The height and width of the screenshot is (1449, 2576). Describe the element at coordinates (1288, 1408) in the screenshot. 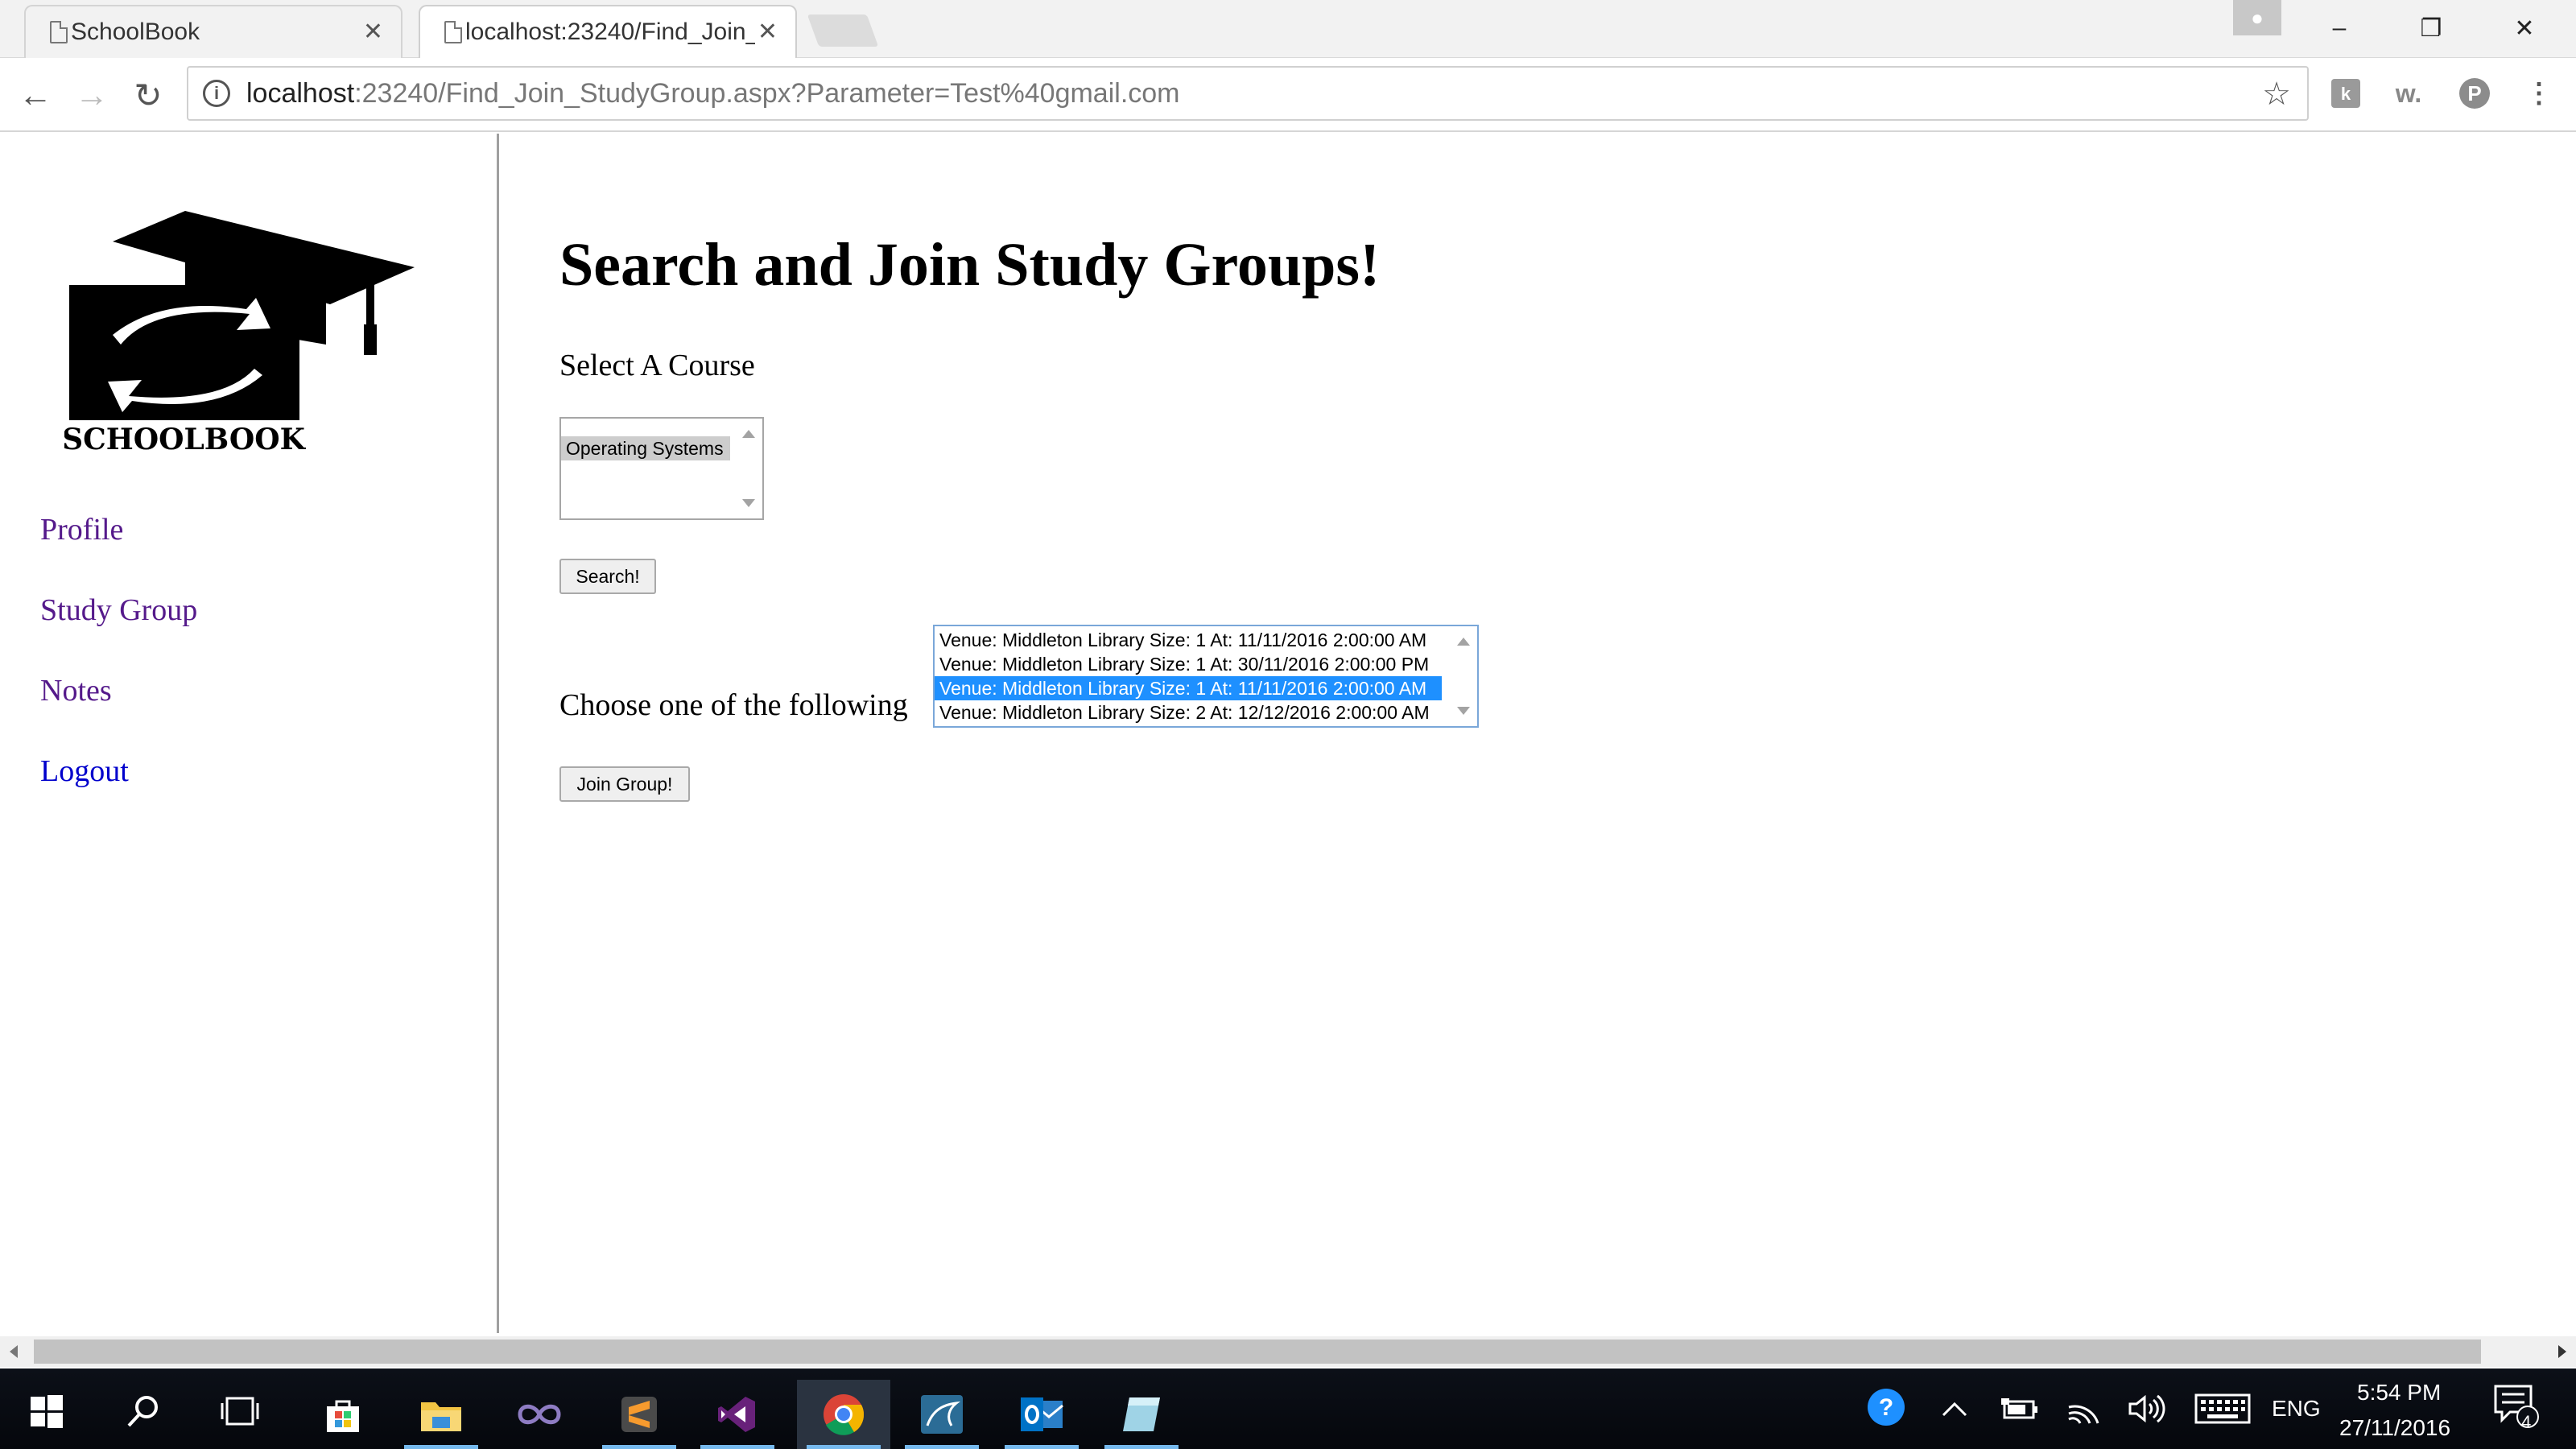

I see `taskbar: ? ENG 5:54 PM 27/11/2016 4` at that location.